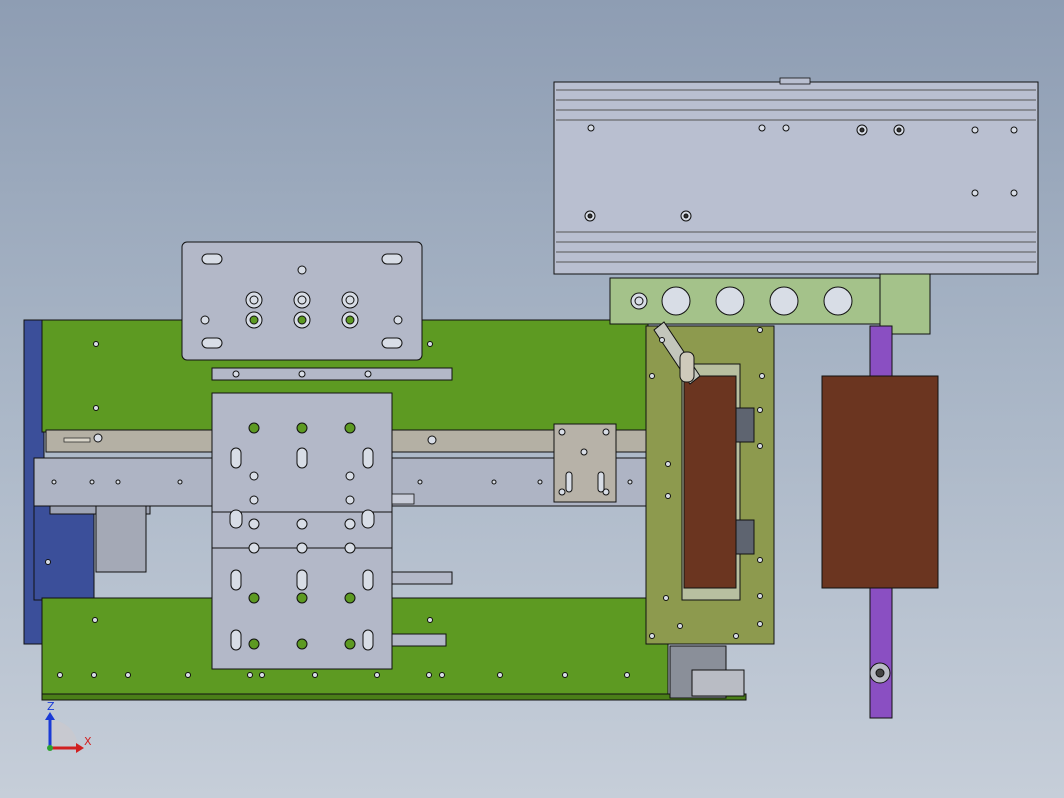 The height and width of the screenshot is (798, 1064). Describe the element at coordinates (77, 440) in the screenshot. I see `rail-slot` at that location.